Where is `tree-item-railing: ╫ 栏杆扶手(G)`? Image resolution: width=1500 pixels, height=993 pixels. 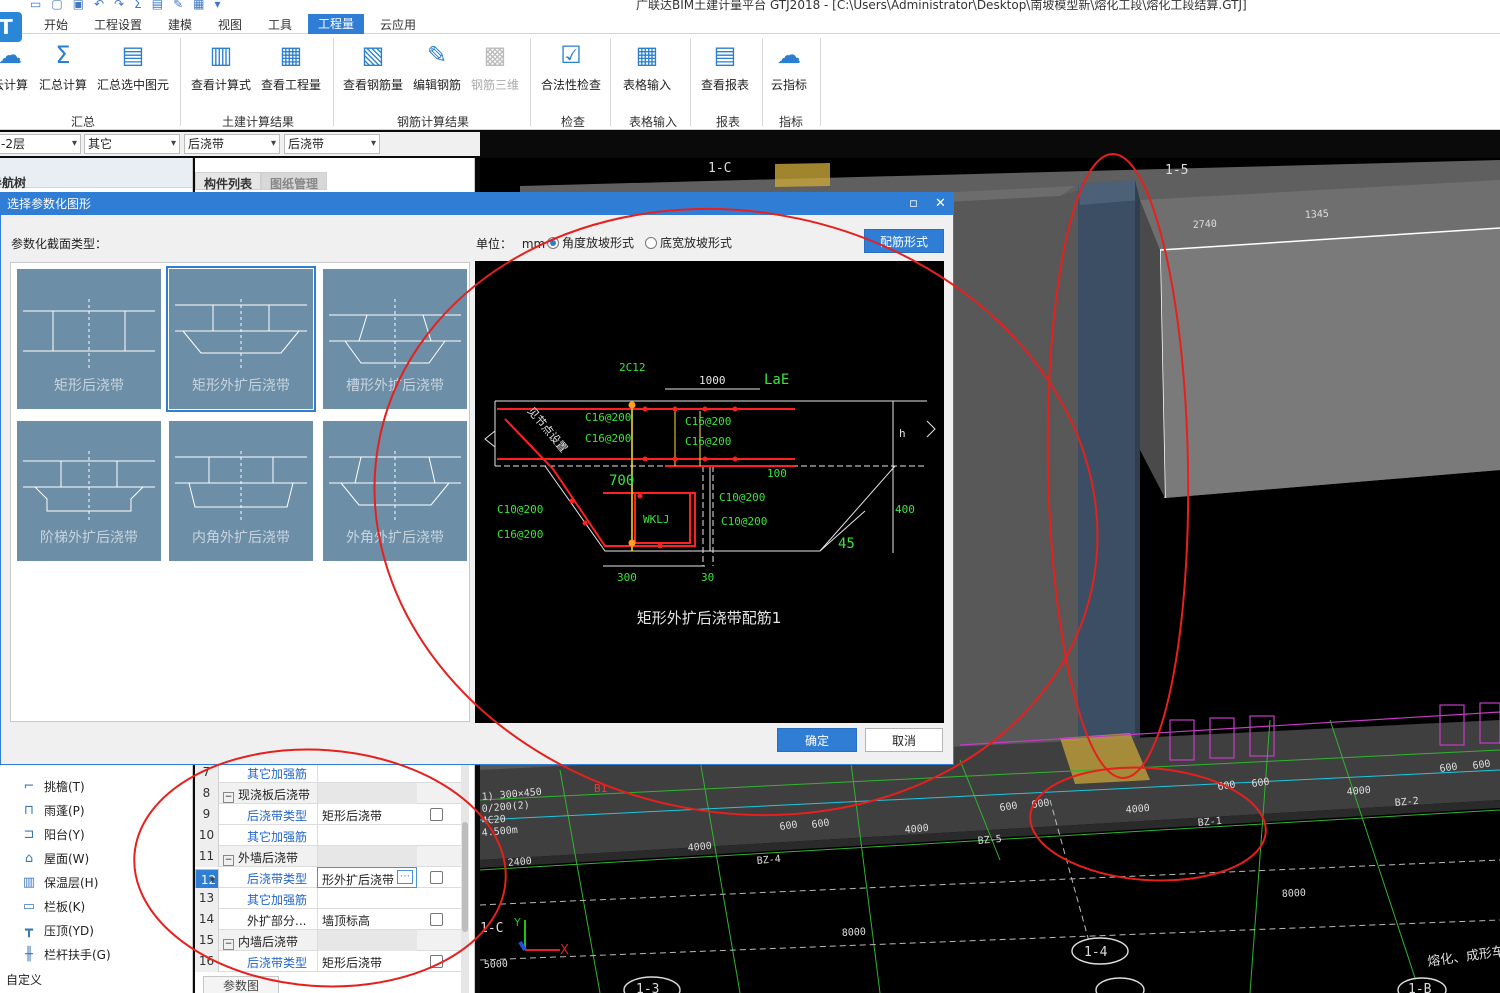
tree-item-railing: ╫ 栏杆扶手(G) is located at coordinates (65, 954).